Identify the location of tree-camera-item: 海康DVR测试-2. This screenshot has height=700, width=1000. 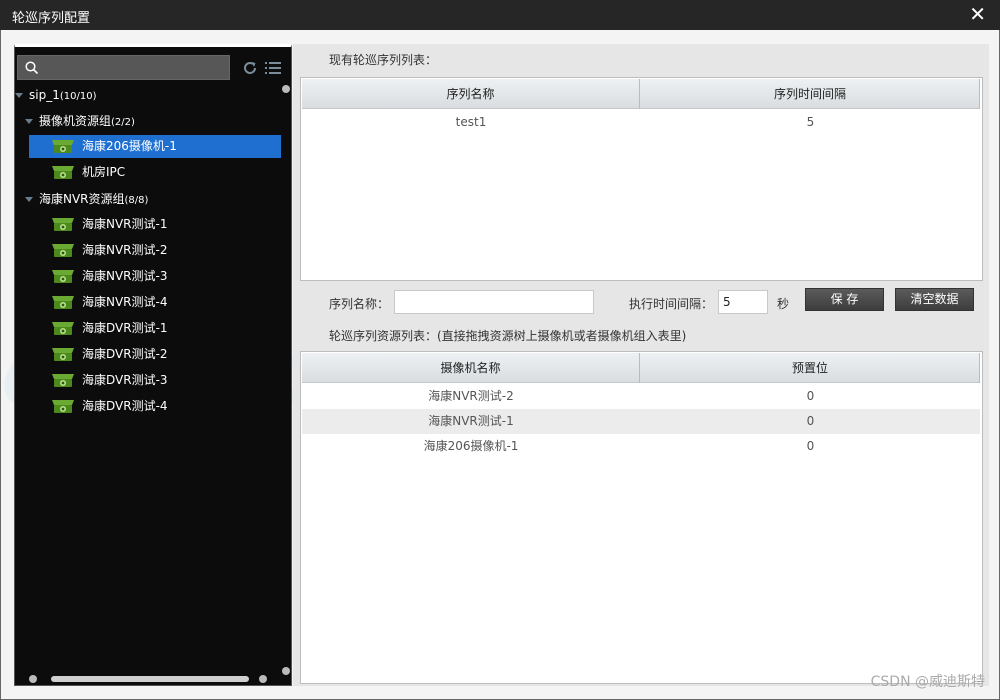
(155, 354).